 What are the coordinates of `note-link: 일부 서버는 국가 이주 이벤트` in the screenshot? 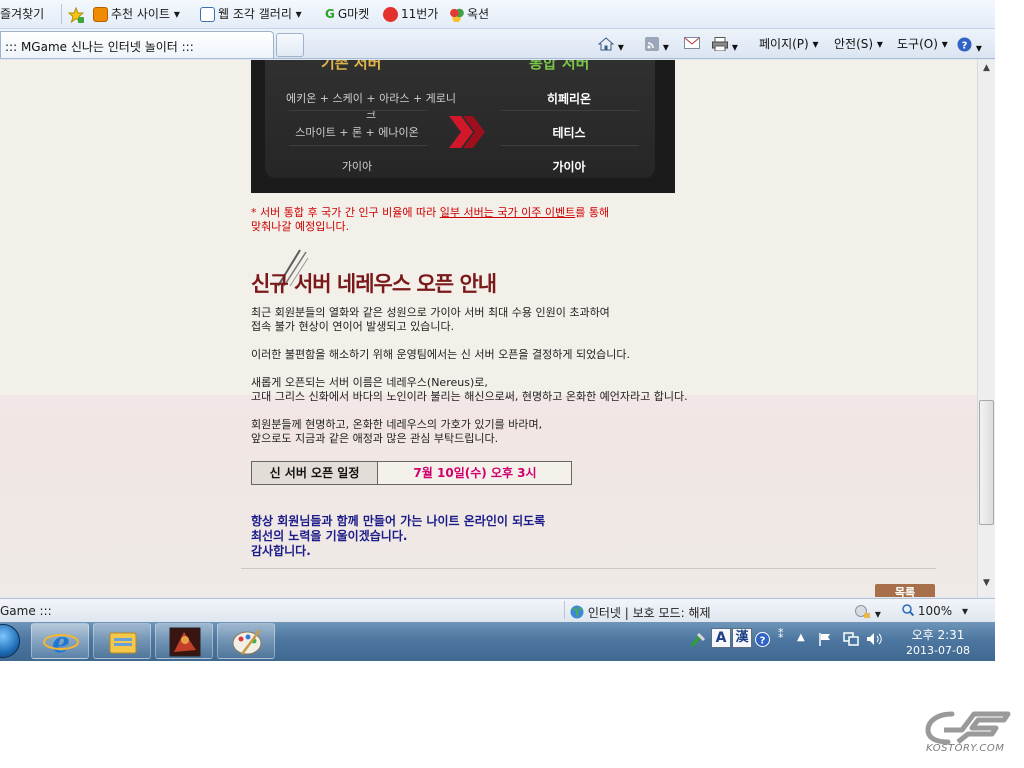 It's located at (507, 212).